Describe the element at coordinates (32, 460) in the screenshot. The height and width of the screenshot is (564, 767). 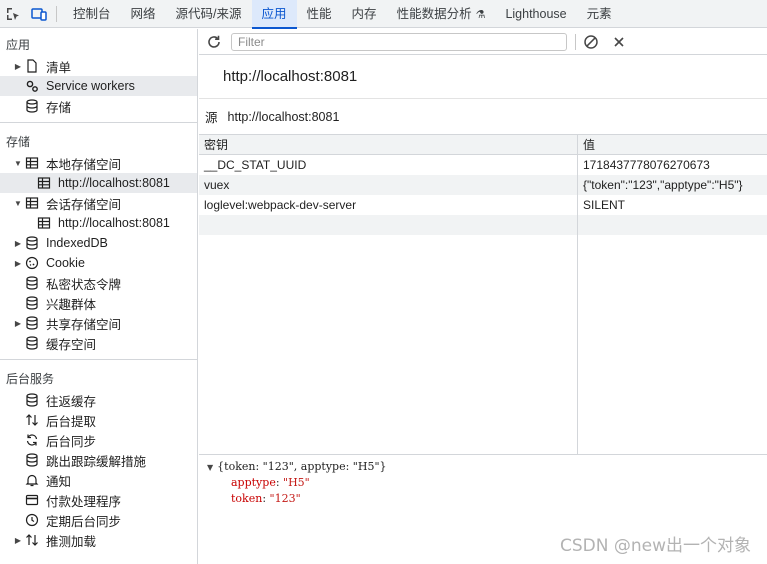
I see `bounce-tracking-icon` at that location.